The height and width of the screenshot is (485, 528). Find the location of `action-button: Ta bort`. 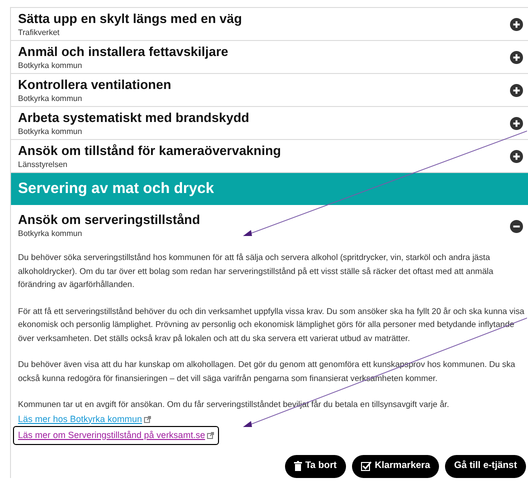

action-button: Ta bort is located at coordinates (315, 466).